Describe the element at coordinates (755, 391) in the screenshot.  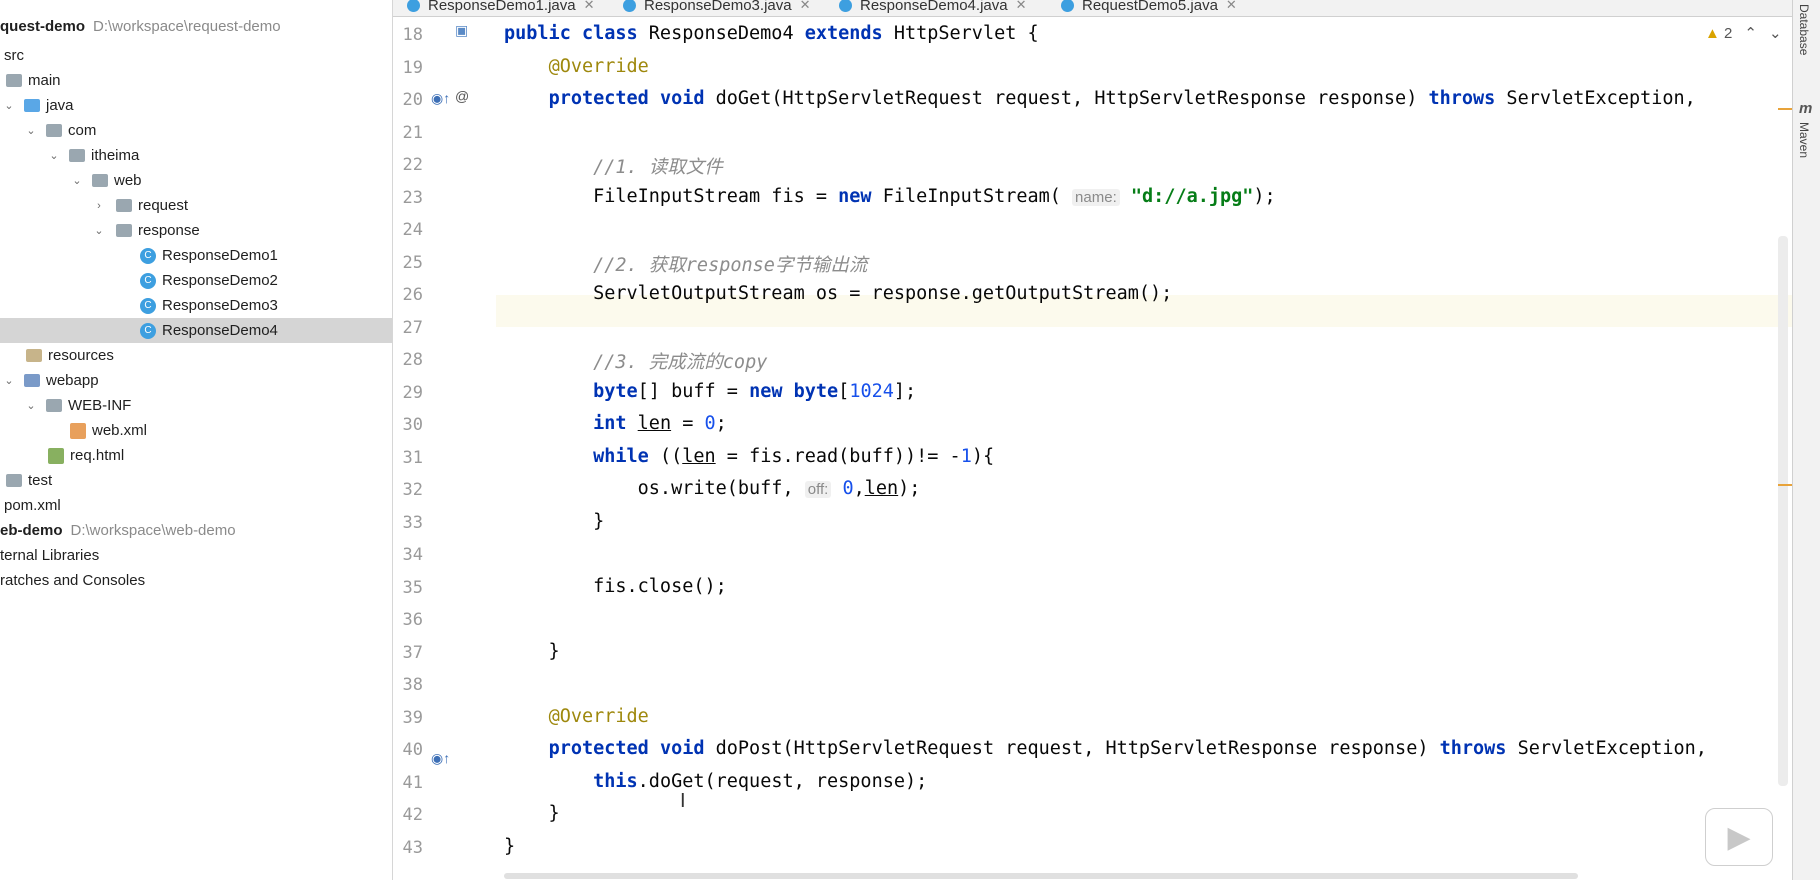
I see `code-line-29: byte[] buff = new byte[1024];` at that location.